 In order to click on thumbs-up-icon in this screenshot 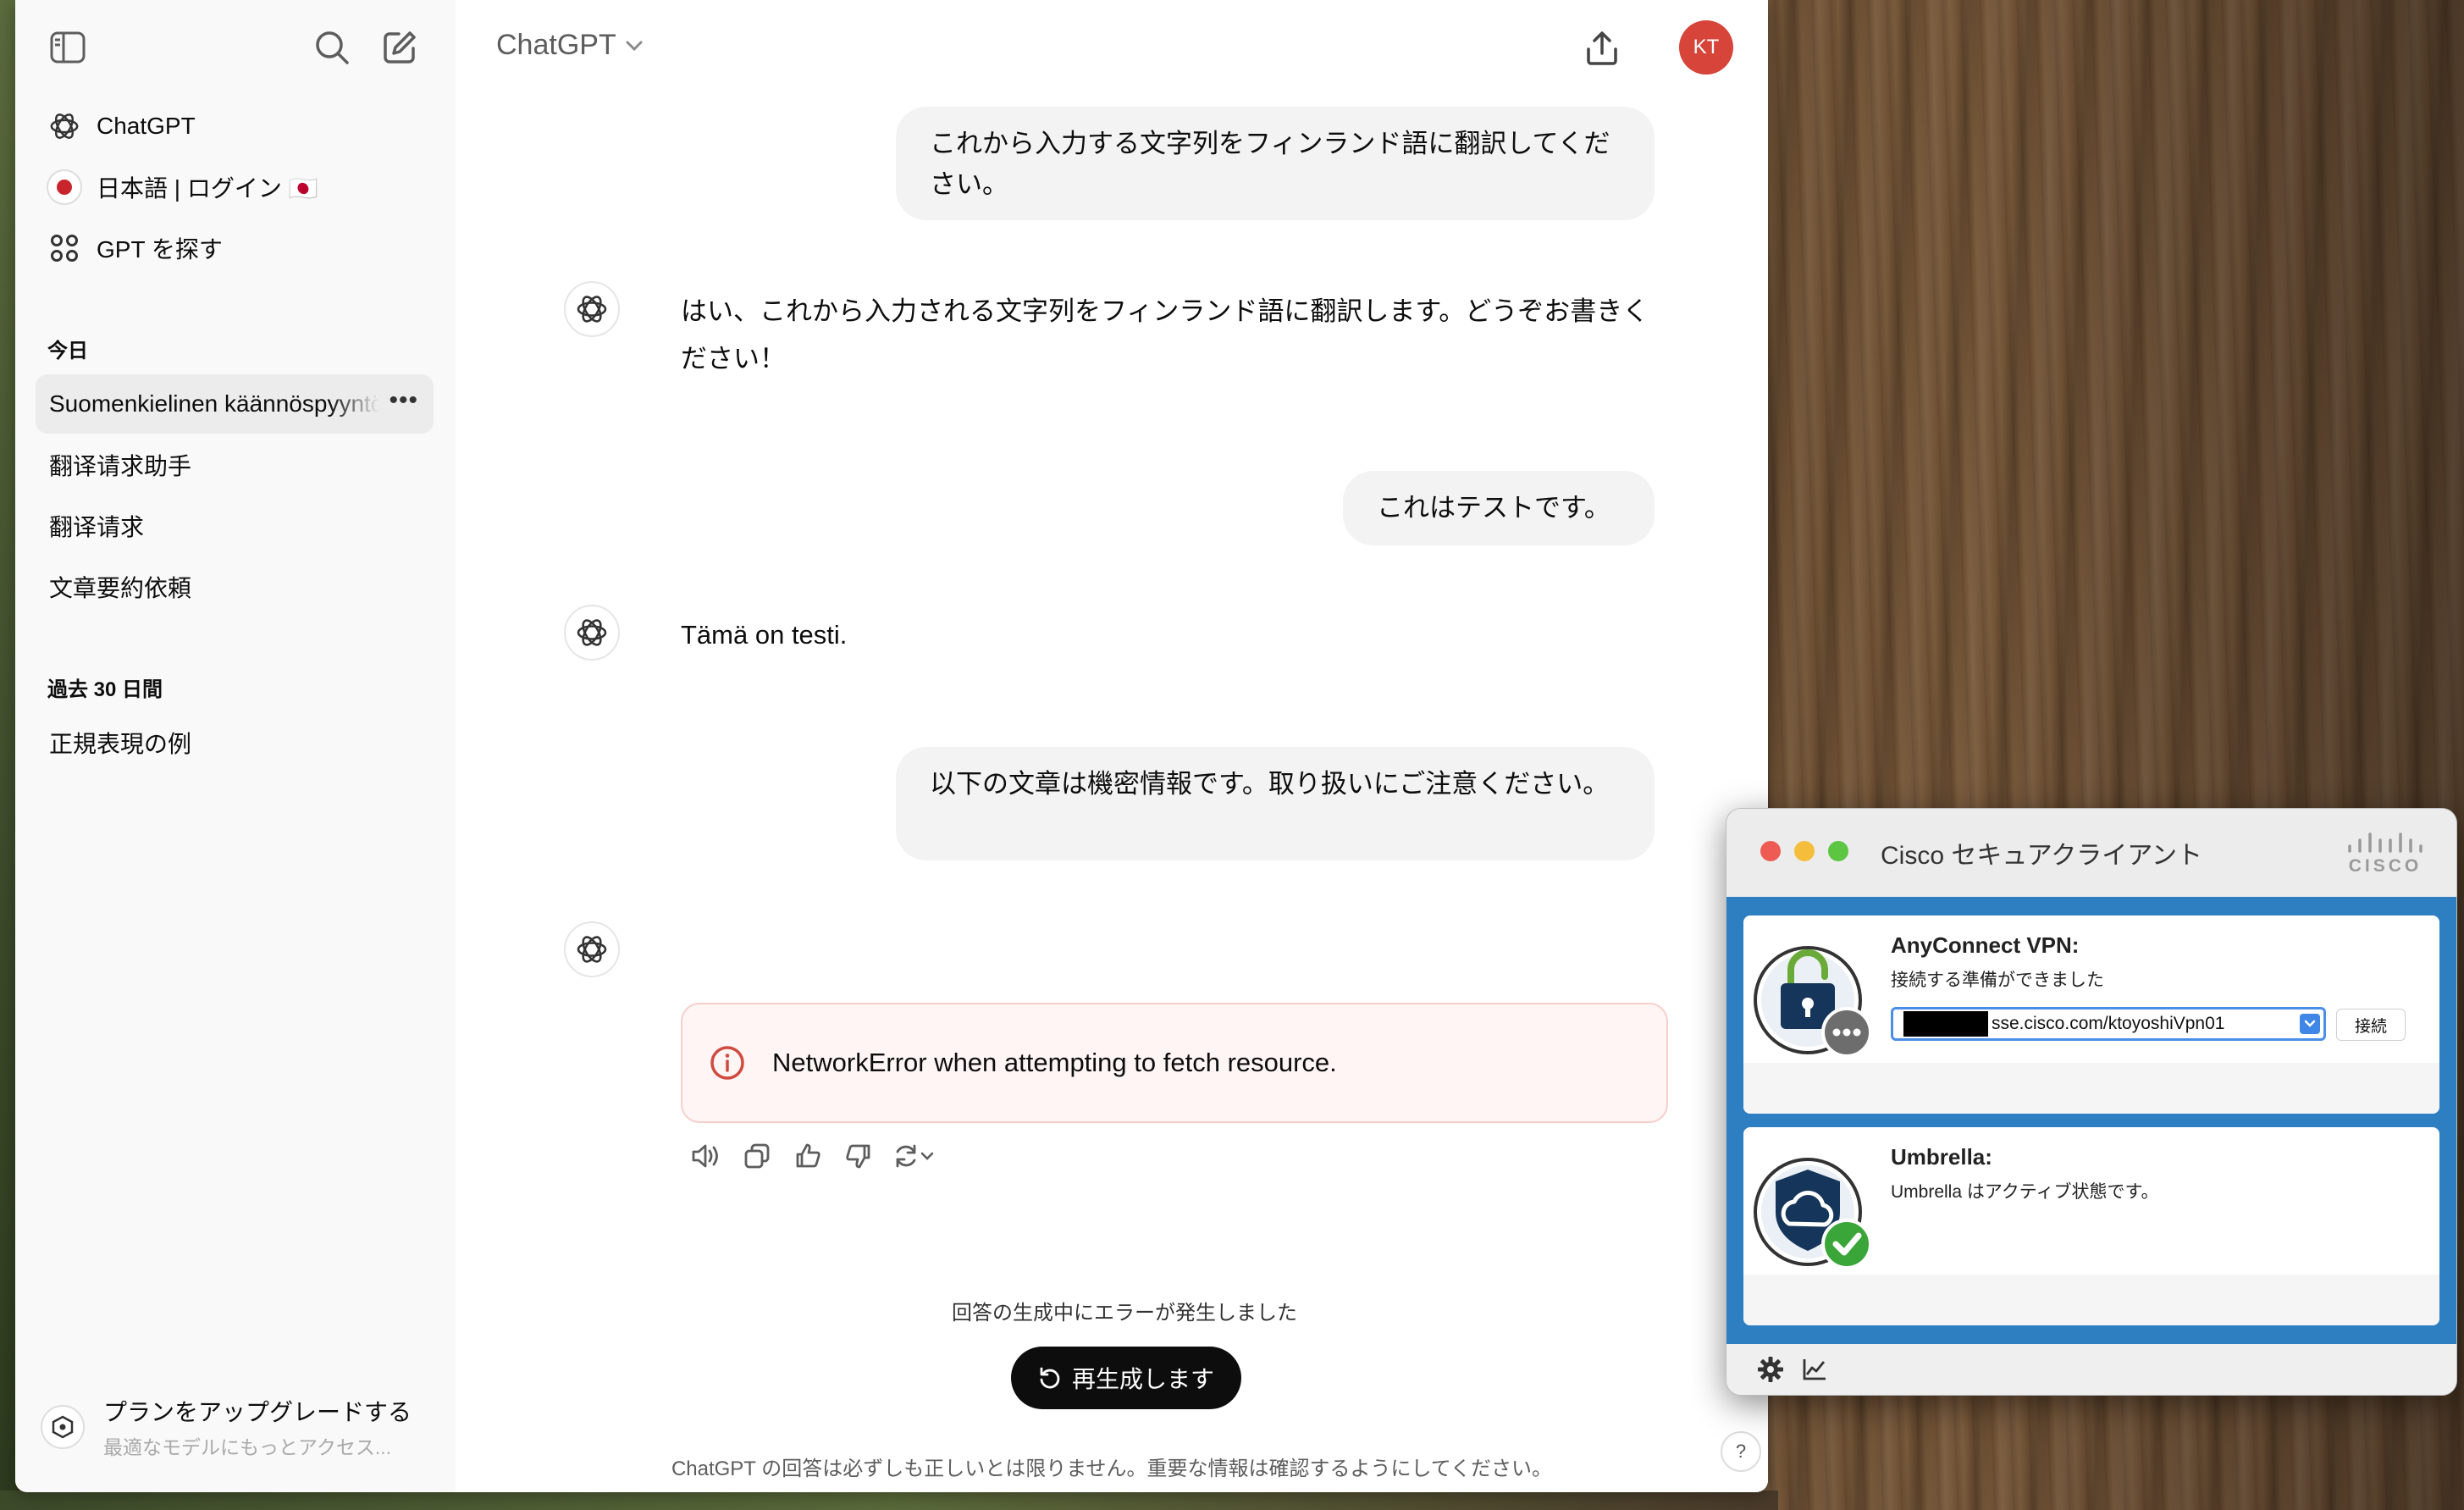, I will do `click(808, 1156)`.